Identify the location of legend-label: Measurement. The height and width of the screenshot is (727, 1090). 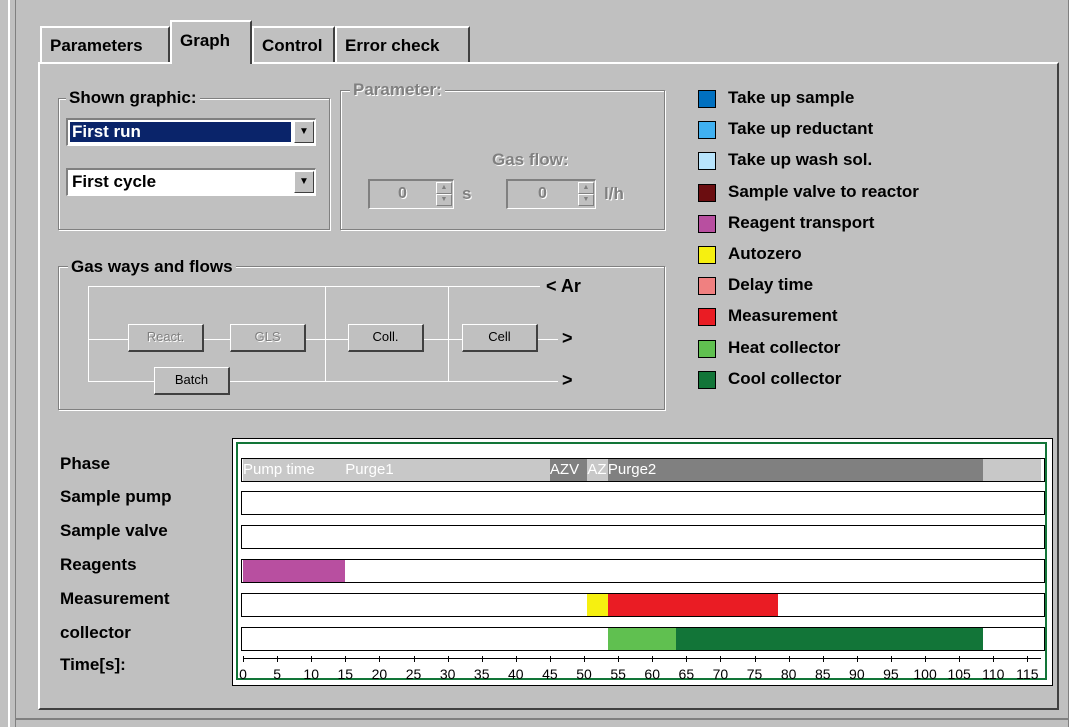
(783, 316).